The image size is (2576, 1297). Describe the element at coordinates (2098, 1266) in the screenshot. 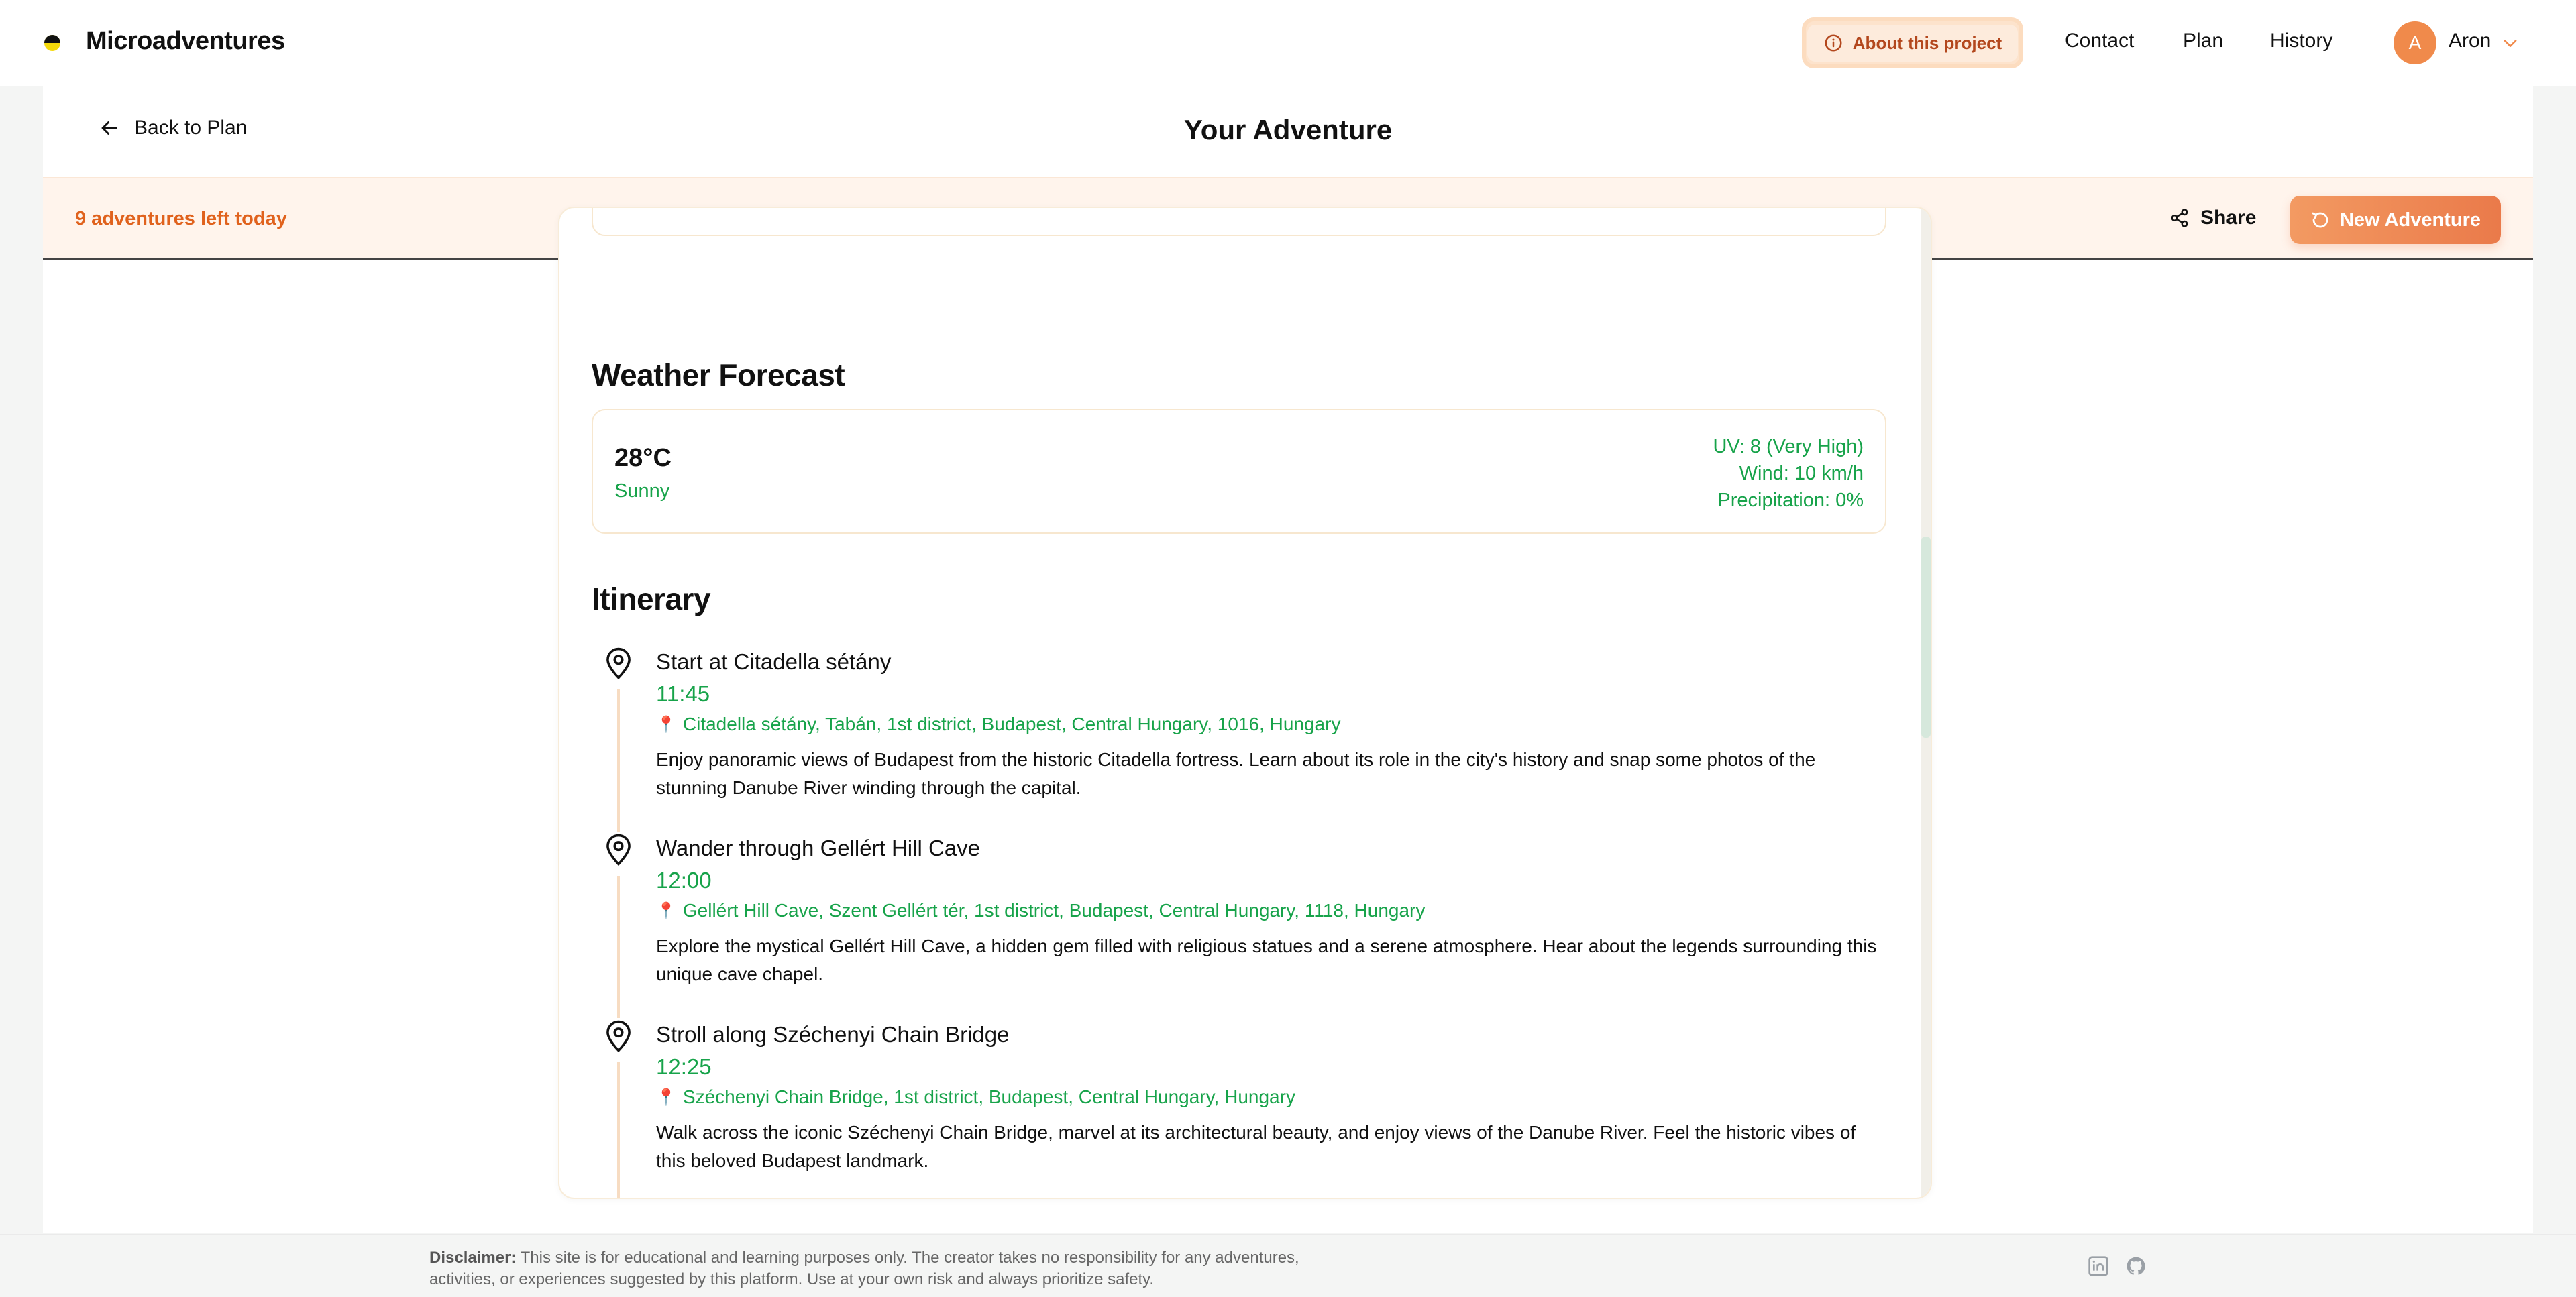

I see `linkedin-icon` at that location.